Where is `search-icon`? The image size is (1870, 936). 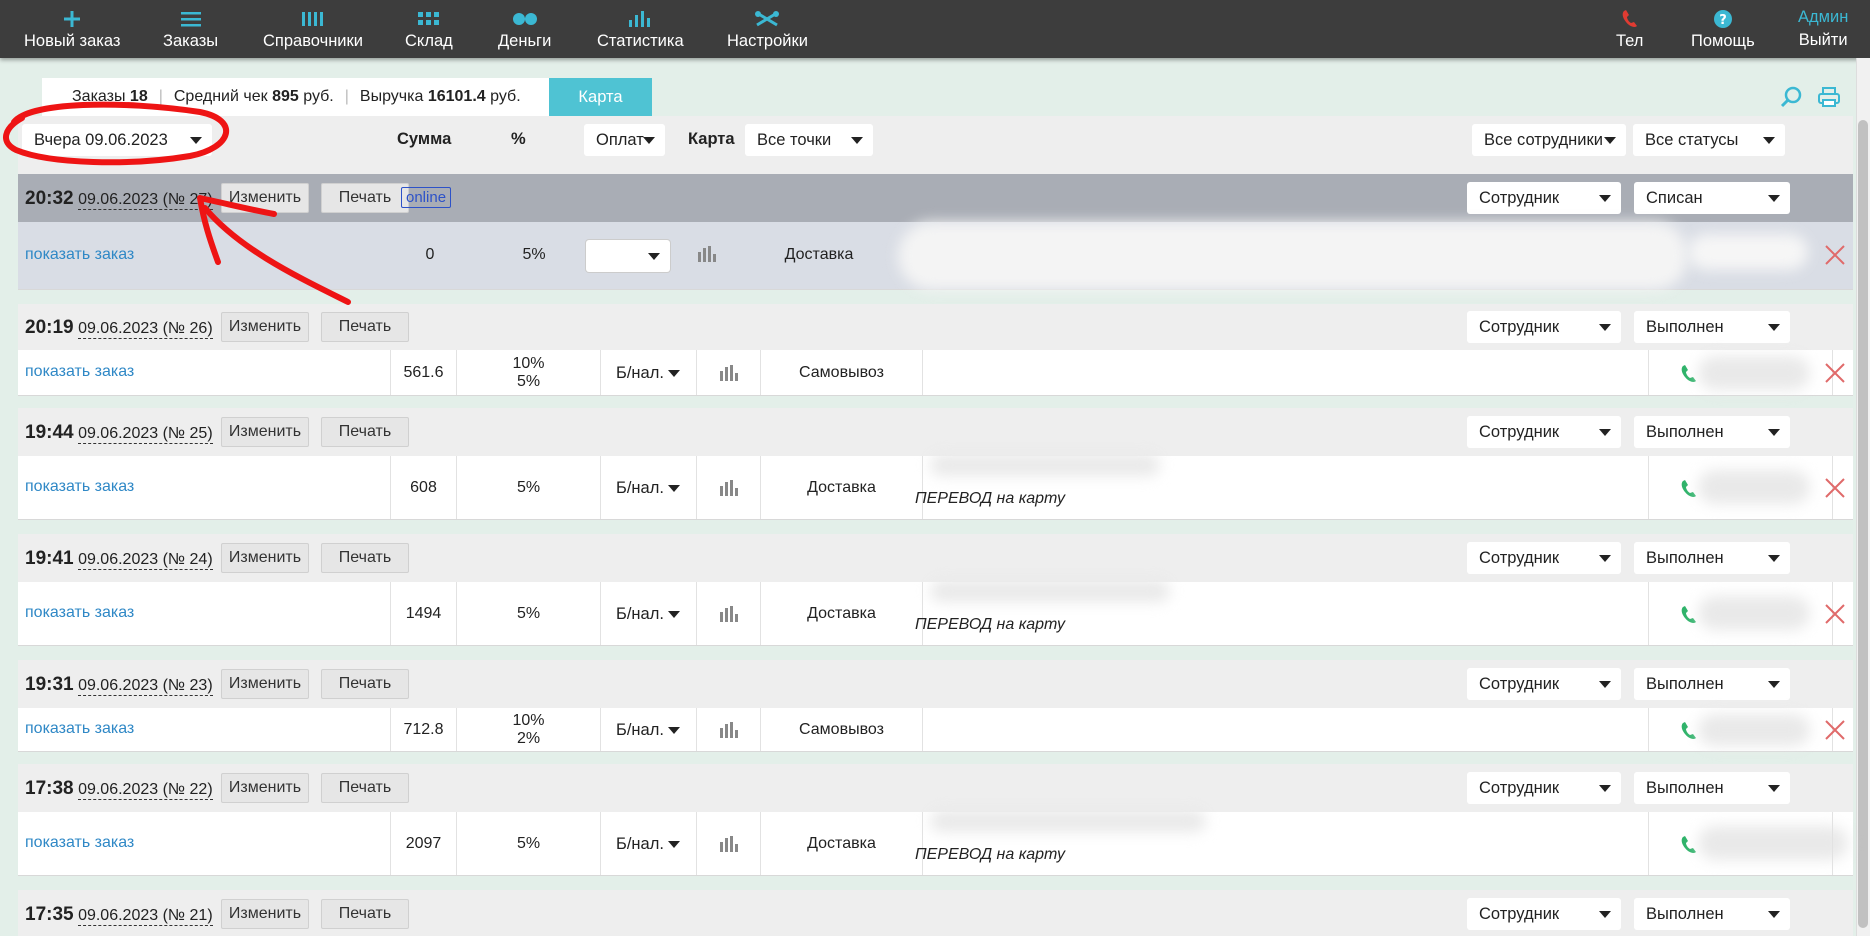 search-icon is located at coordinates (1791, 99).